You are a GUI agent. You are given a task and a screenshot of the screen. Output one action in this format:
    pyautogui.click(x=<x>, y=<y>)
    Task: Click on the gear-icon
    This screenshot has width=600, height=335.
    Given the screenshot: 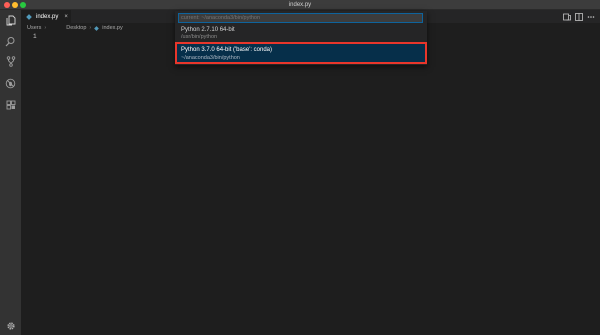 What is the action you would take?
    pyautogui.click(x=10, y=325)
    